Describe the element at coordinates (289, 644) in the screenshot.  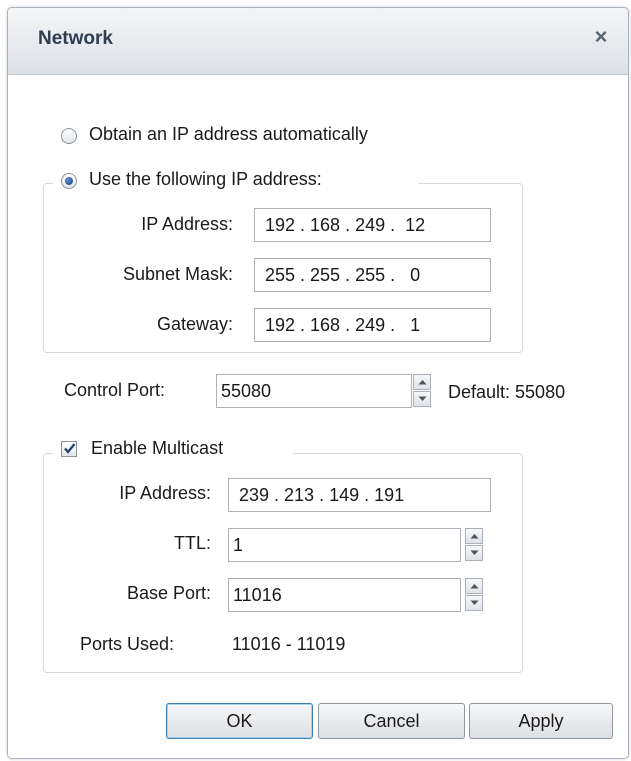
I see `ports-used-value: 11016 - 11019` at that location.